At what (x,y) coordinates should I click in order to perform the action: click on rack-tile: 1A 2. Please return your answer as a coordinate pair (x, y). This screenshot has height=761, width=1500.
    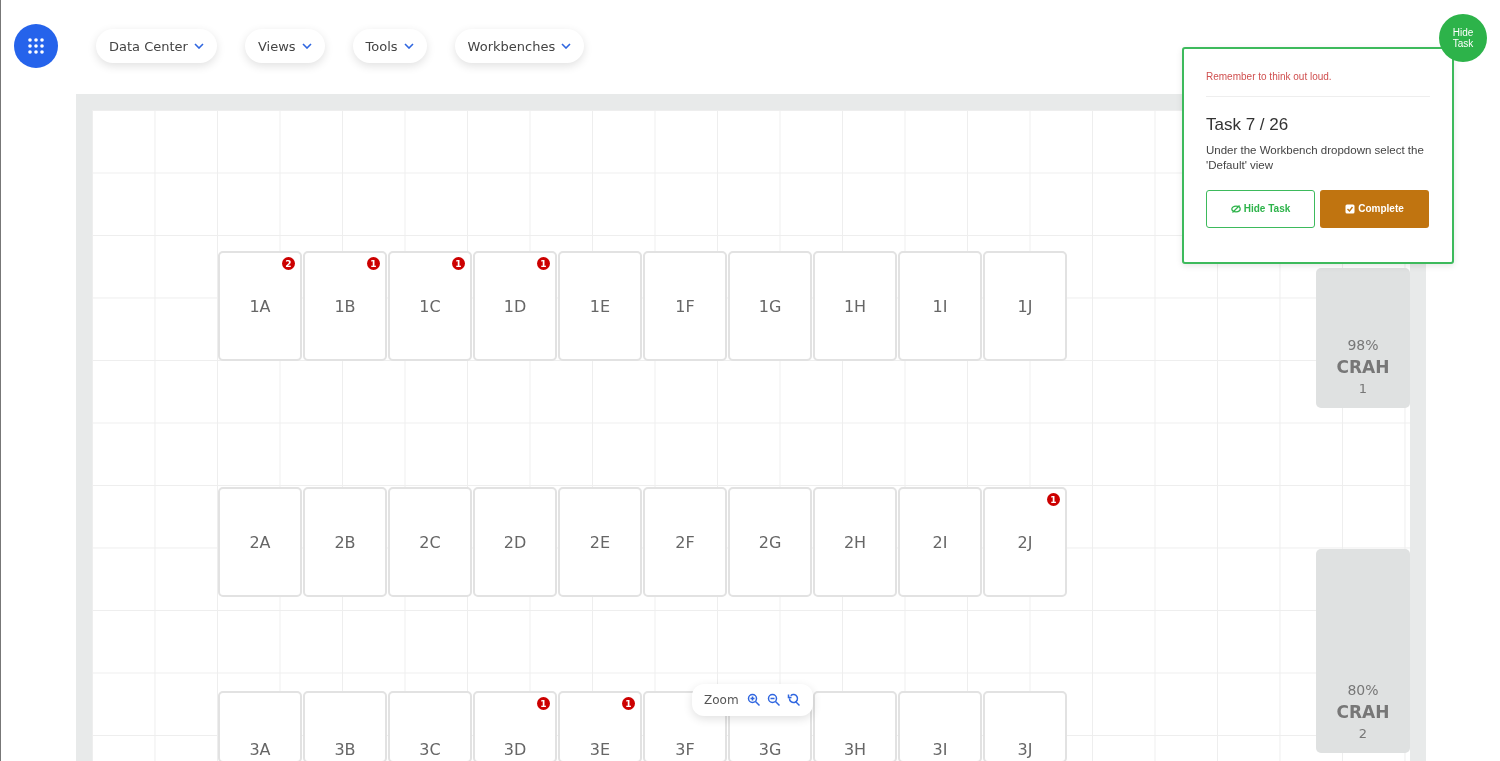
    Looking at the image, I should click on (260, 306).